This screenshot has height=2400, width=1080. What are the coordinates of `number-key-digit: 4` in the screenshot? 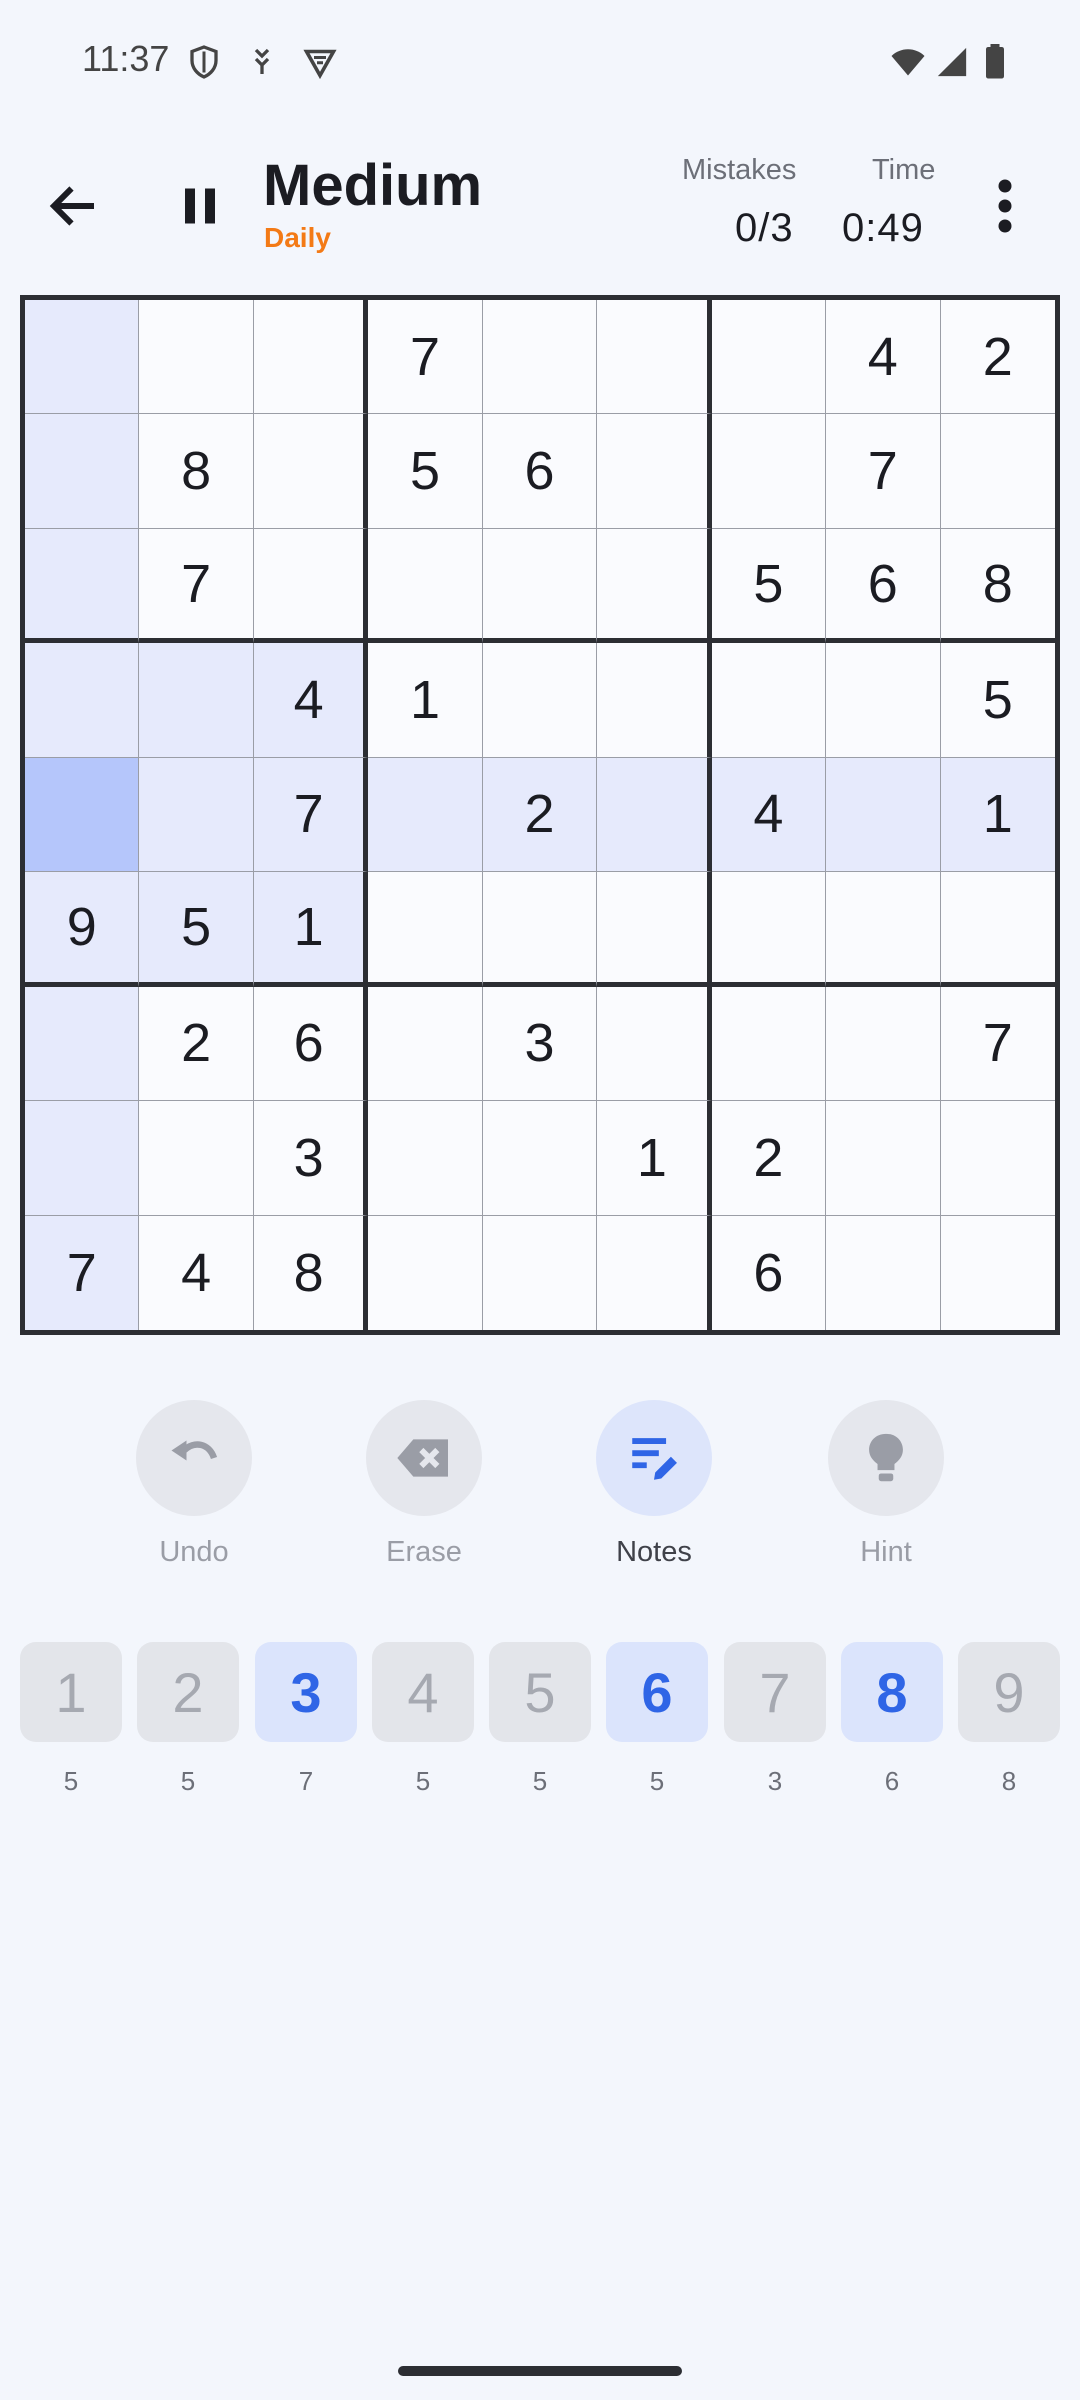 It's located at (423, 1692).